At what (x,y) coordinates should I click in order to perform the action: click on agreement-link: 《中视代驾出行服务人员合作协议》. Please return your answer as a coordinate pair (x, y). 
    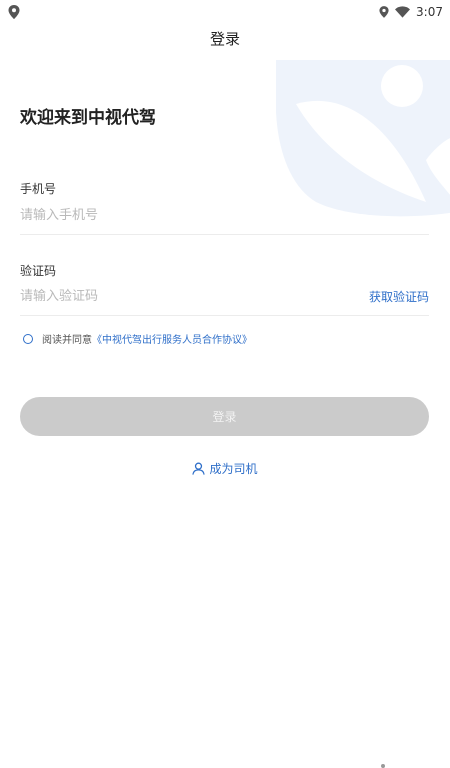
    Looking at the image, I should click on (172, 338).